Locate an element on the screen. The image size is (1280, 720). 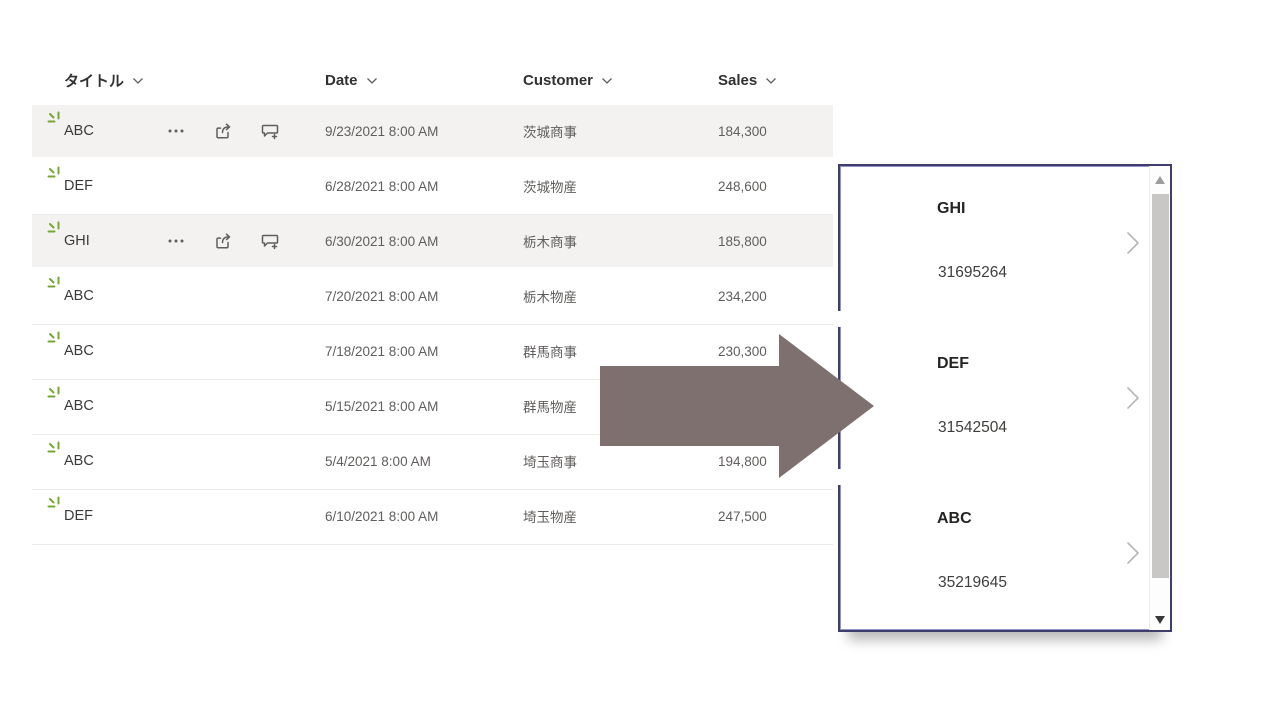
row-sales: 185,800 is located at coordinates (742, 241).